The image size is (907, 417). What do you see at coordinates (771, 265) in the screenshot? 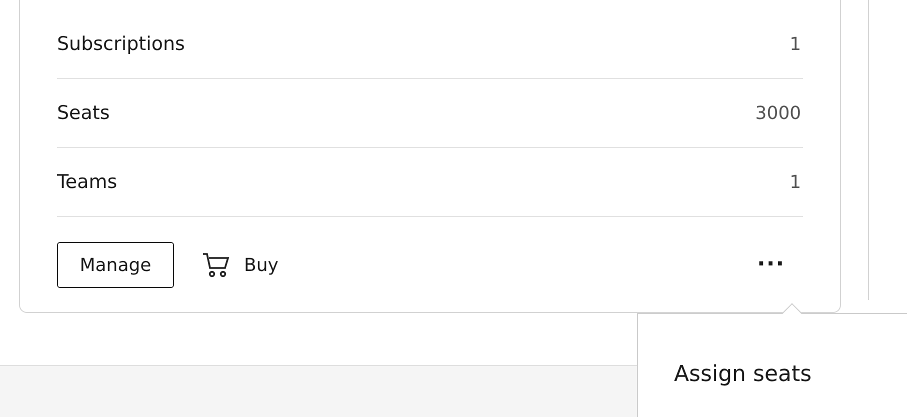
I see `more-button: ···` at bounding box center [771, 265].